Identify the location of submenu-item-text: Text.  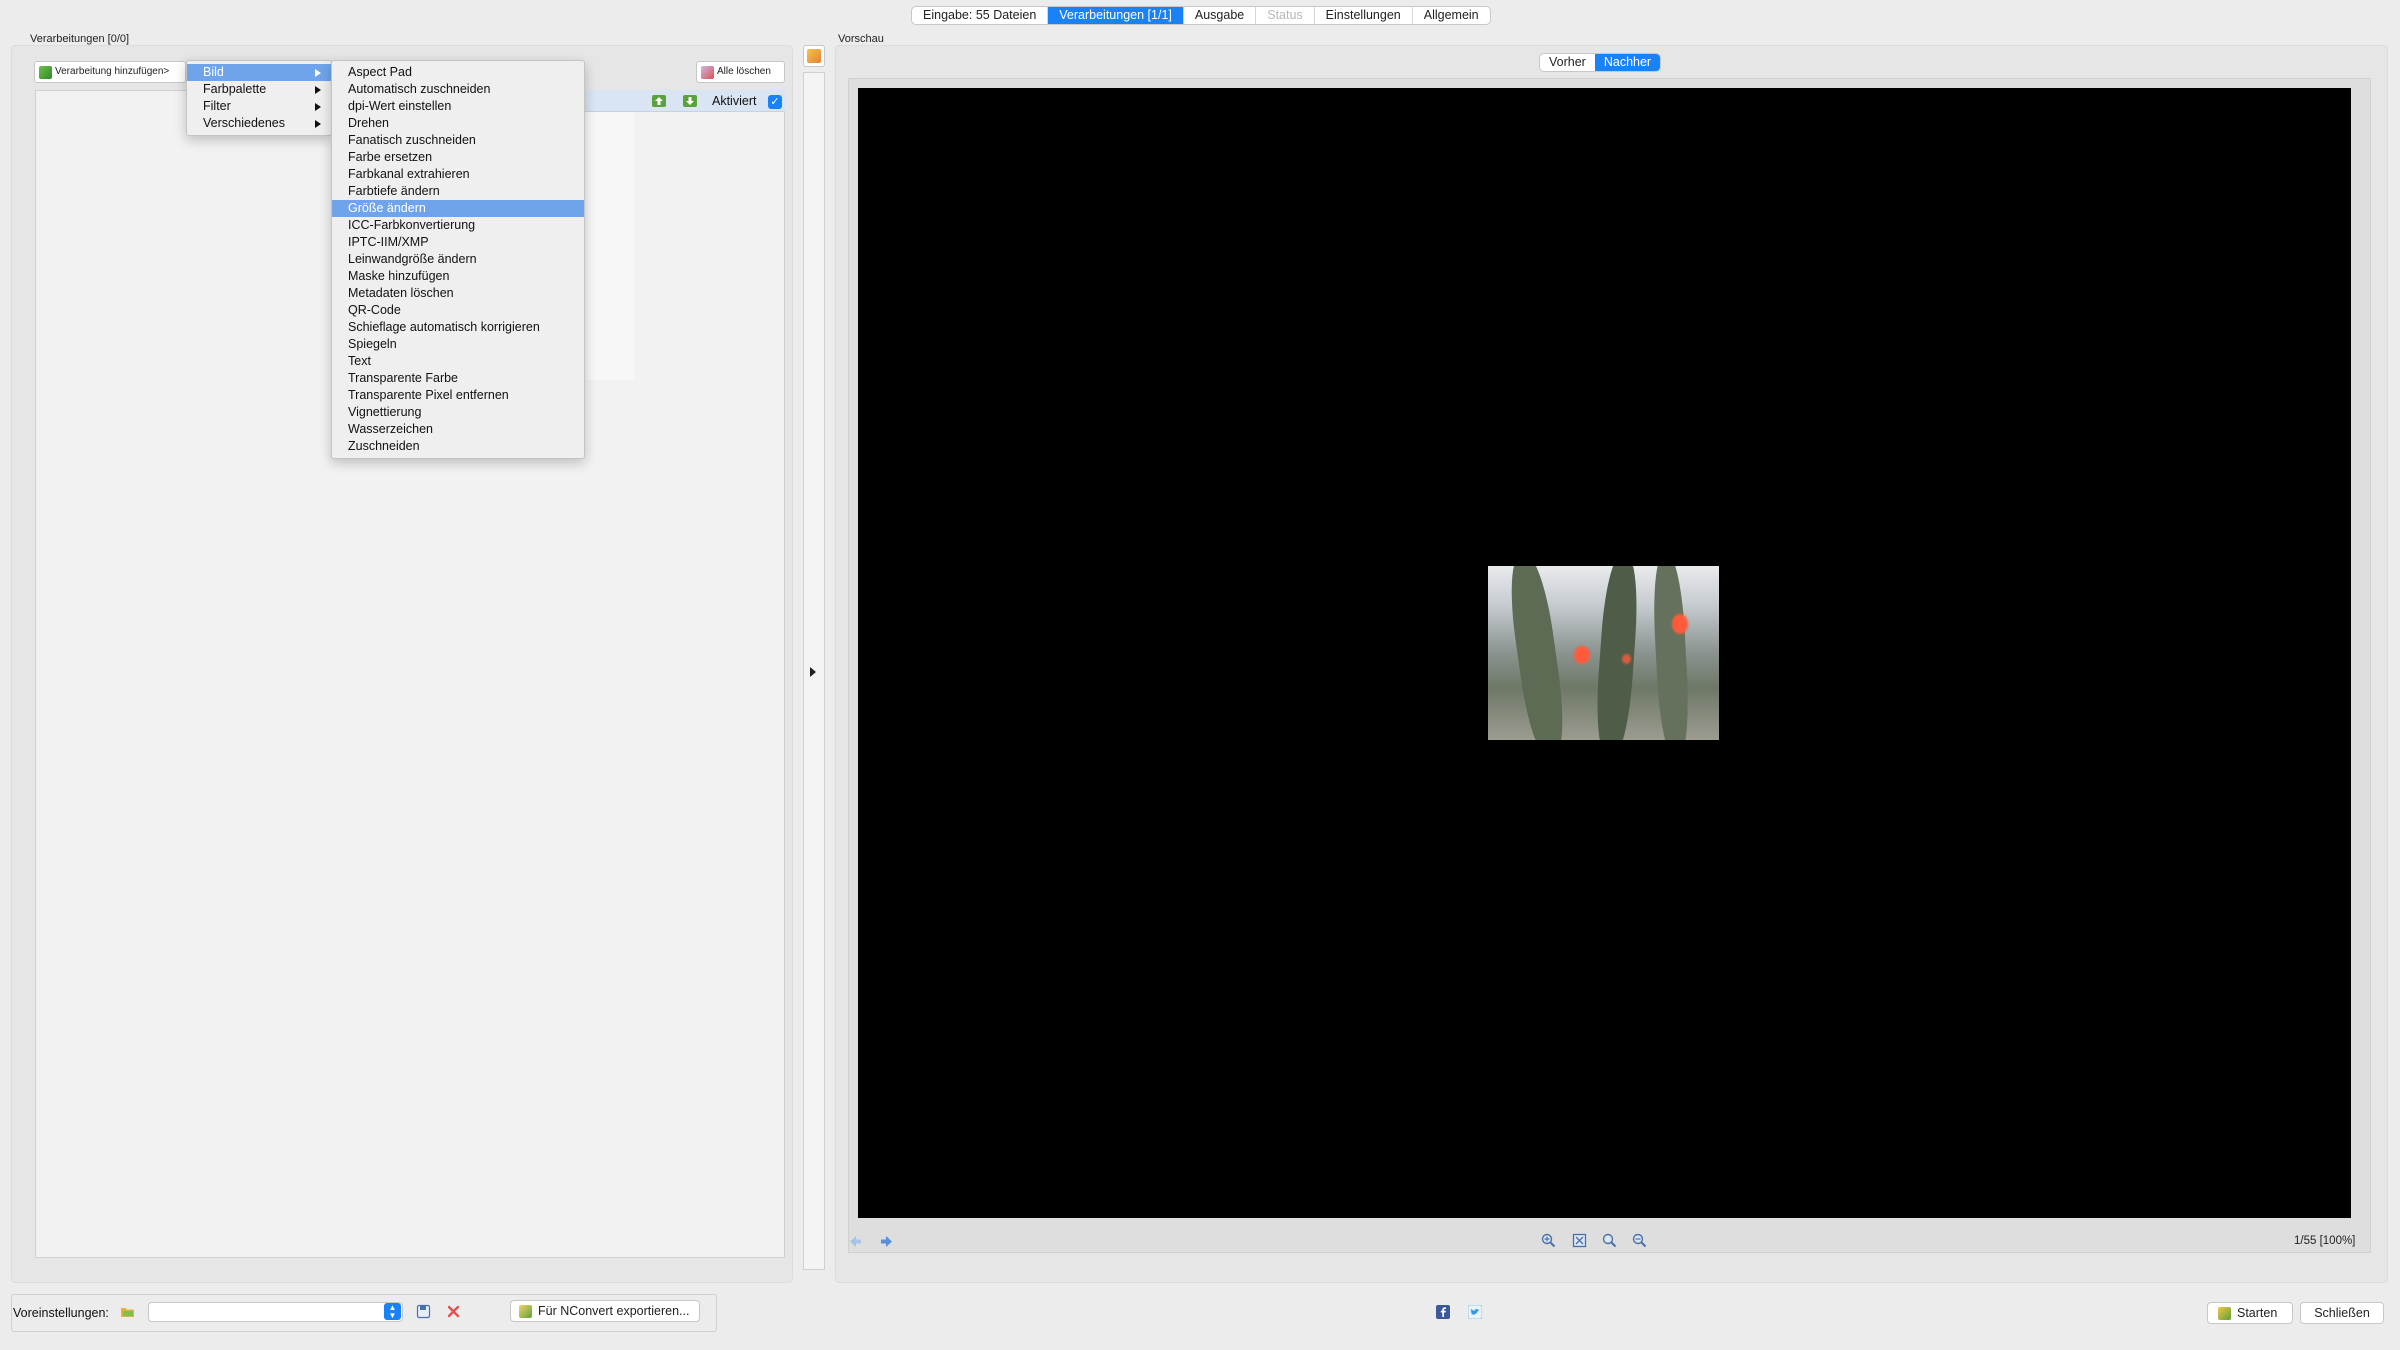
(458, 361).